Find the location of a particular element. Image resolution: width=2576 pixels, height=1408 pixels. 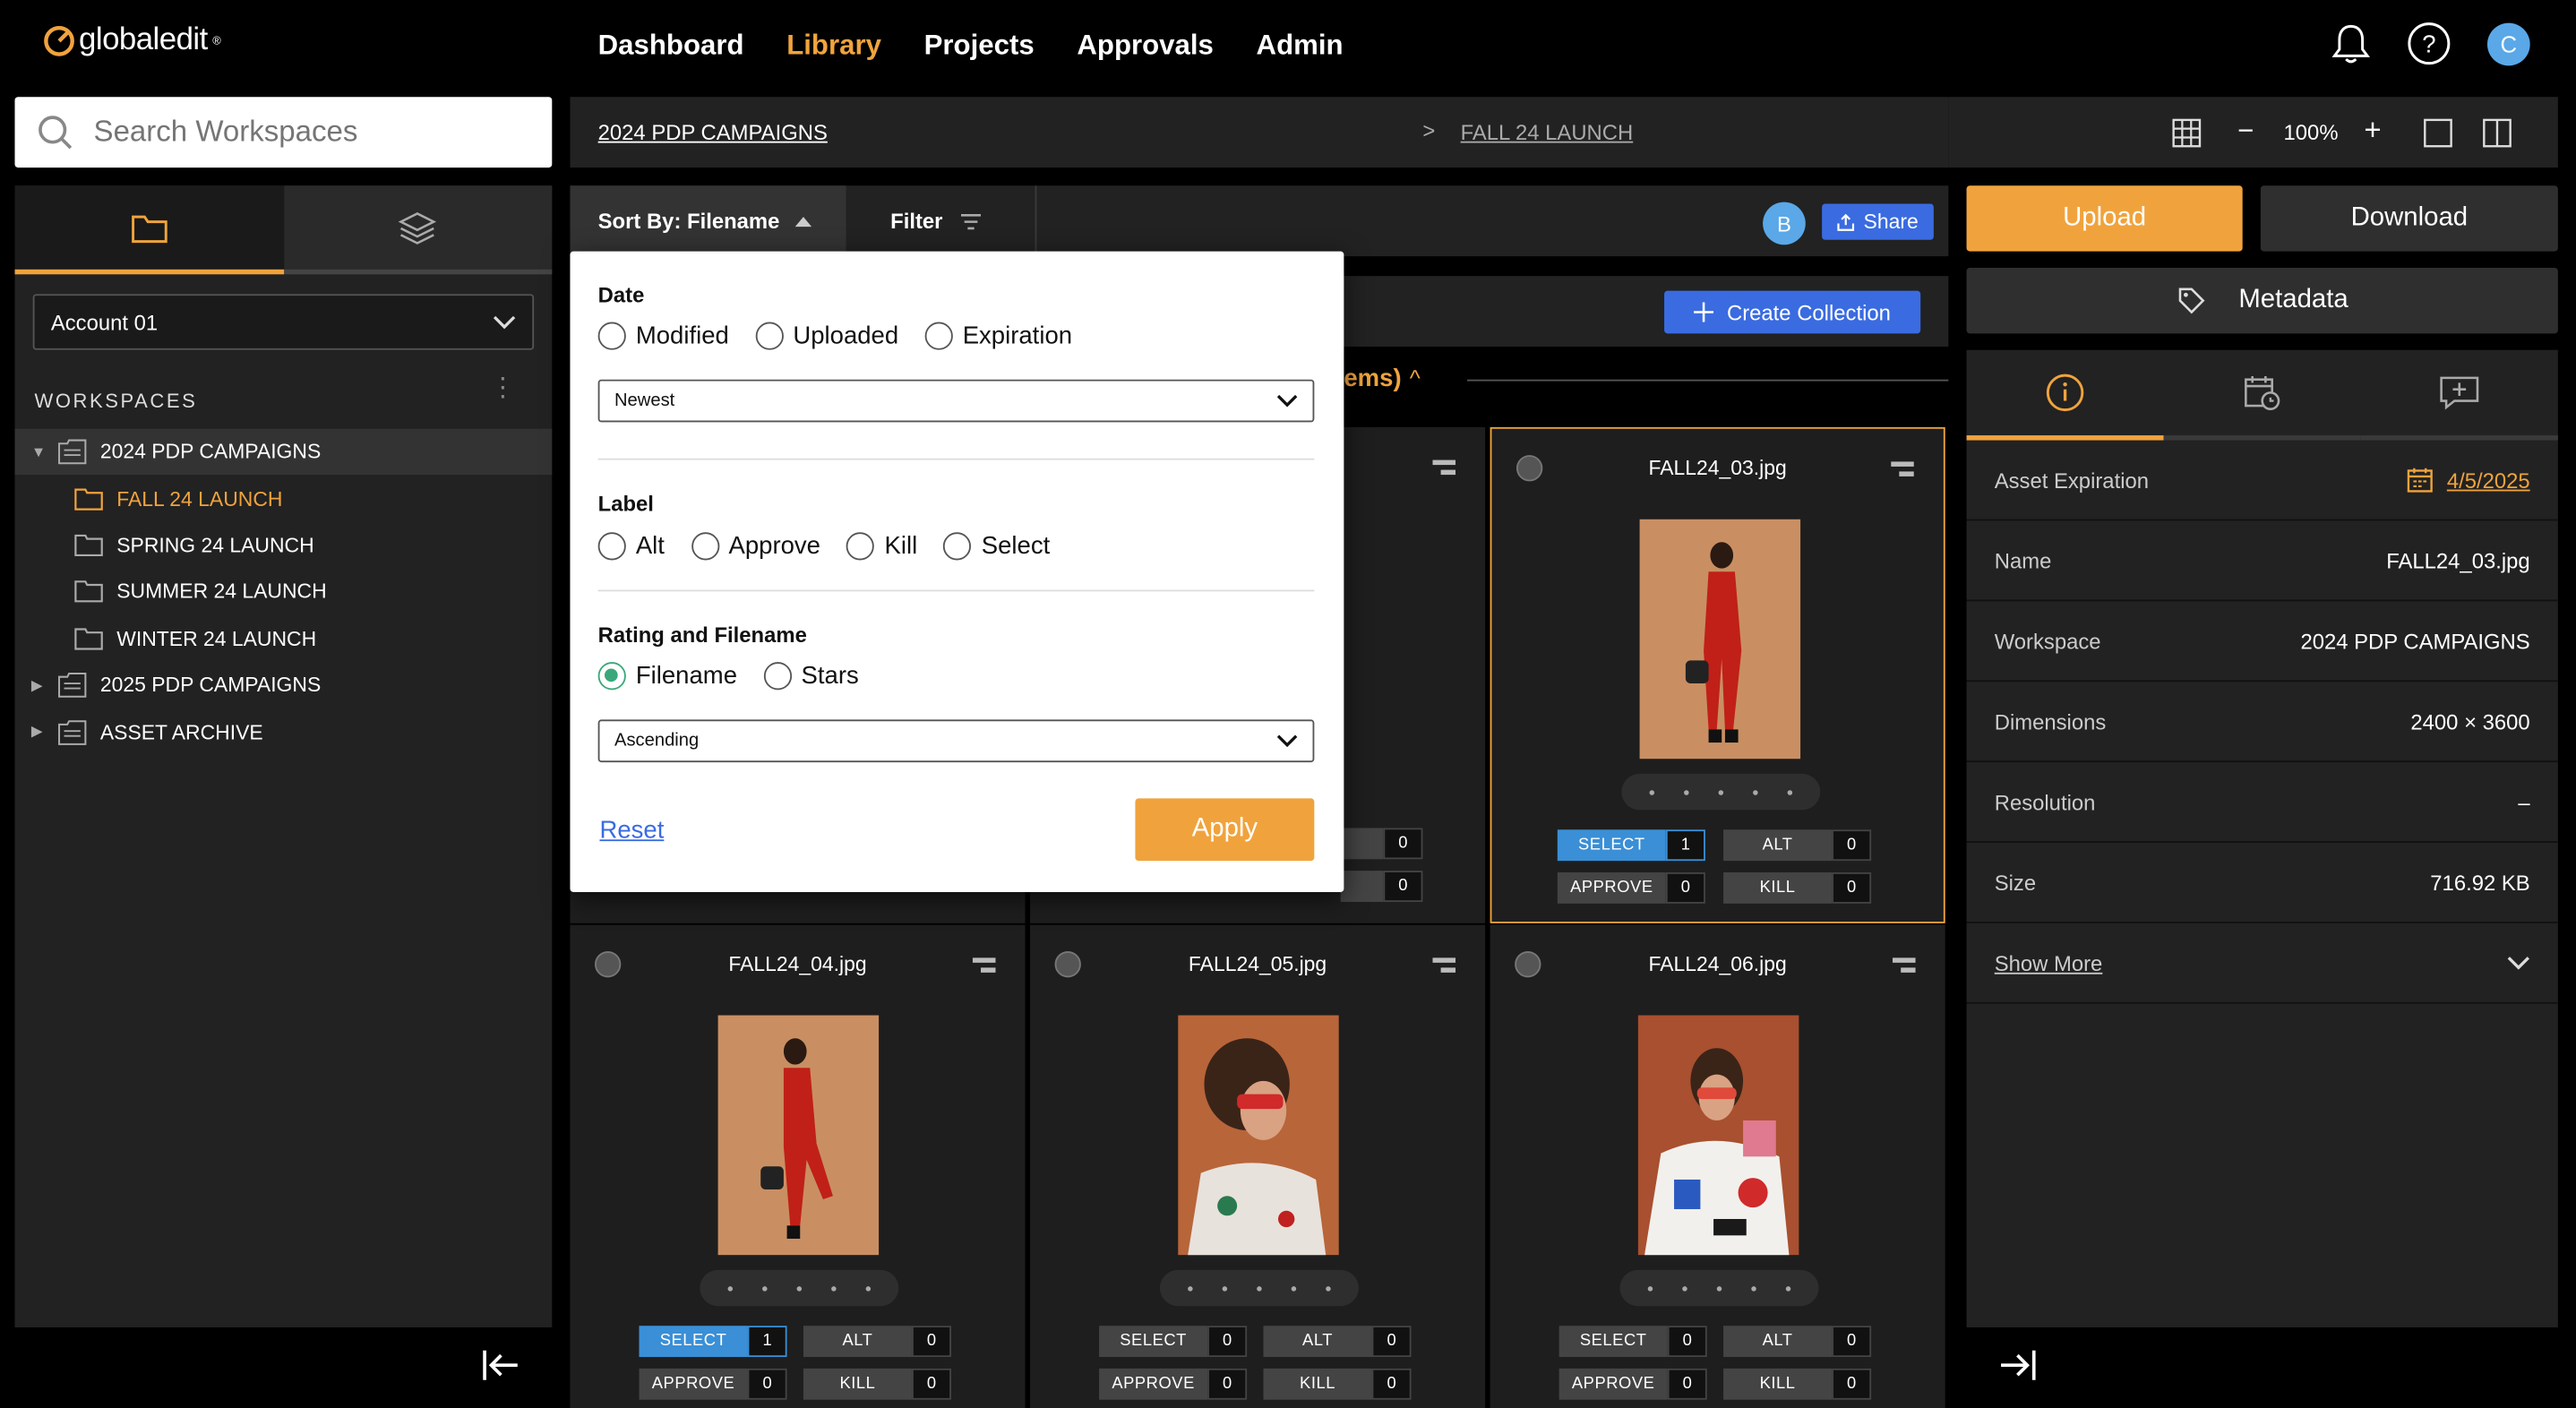

rating-order-select: Ascending is located at coordinates (956, 741).